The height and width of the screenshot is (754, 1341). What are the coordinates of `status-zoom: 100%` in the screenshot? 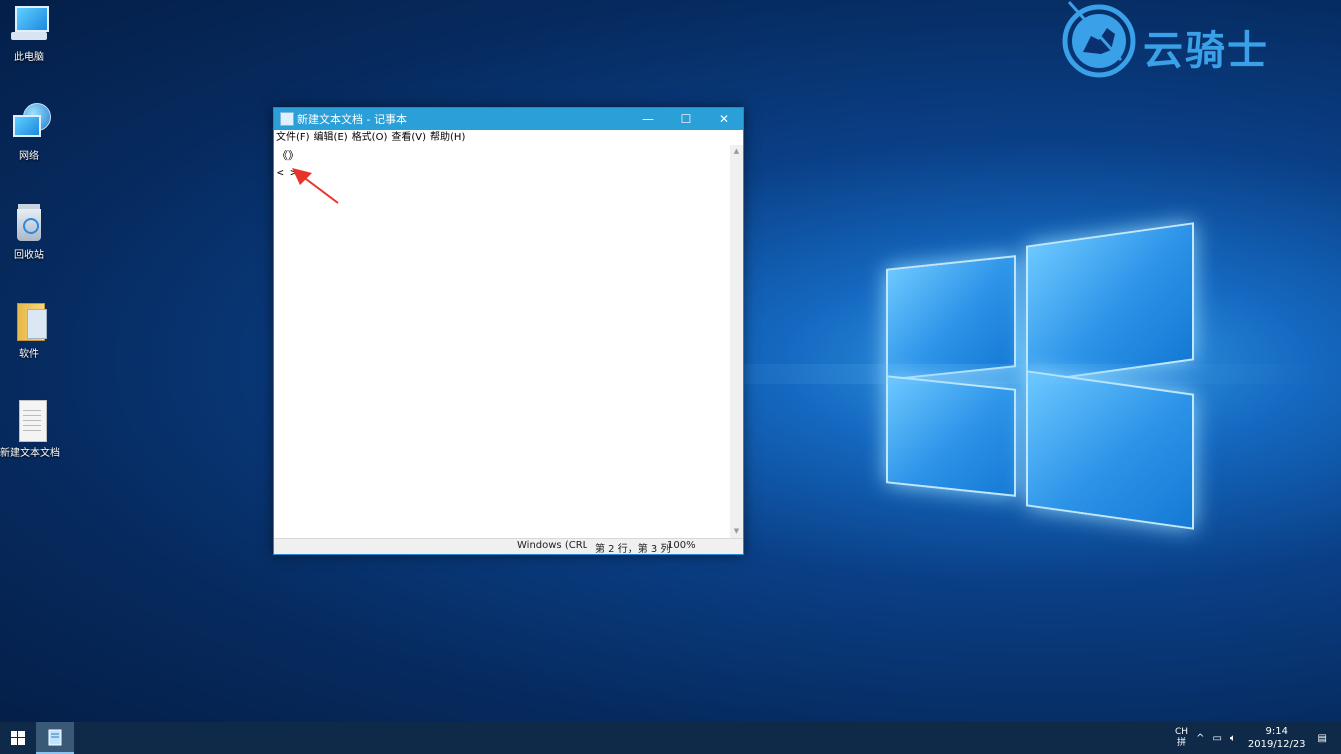 It's located at (681, 545).